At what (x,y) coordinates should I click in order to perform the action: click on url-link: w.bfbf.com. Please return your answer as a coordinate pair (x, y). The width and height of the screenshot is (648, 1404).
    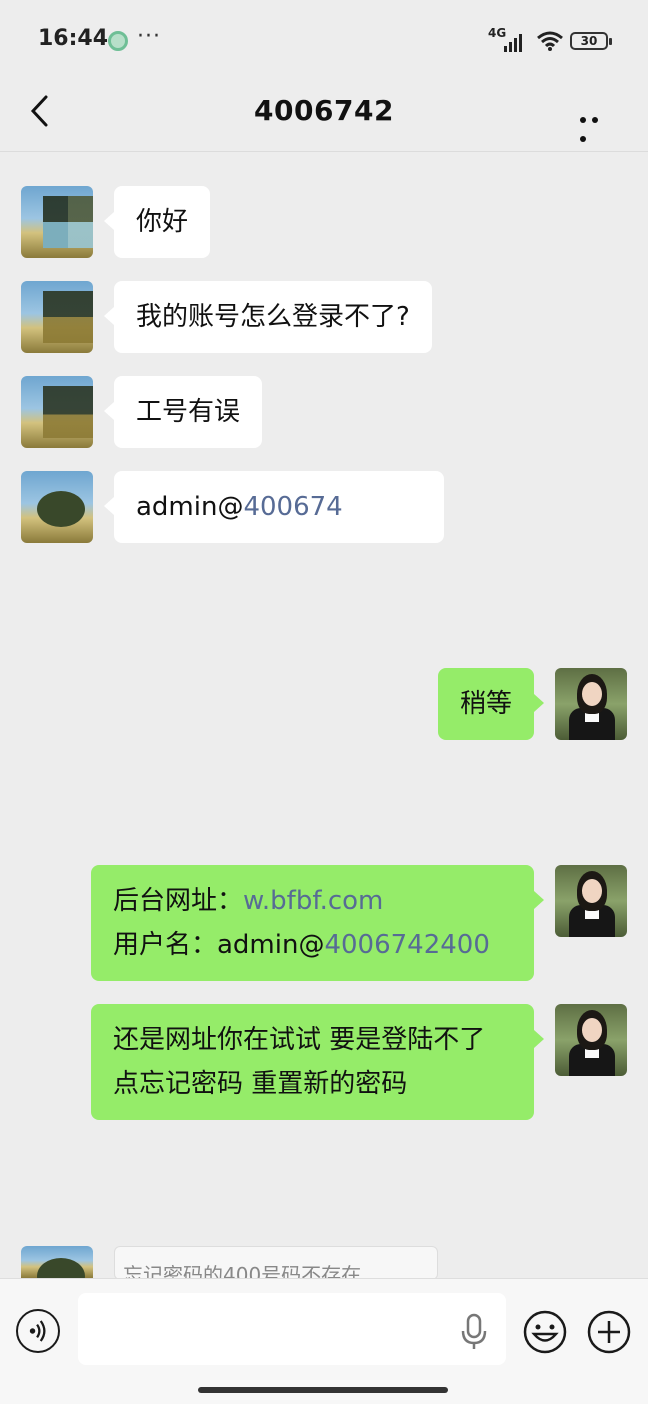
    Looking at the image, I should click on (313, 901).